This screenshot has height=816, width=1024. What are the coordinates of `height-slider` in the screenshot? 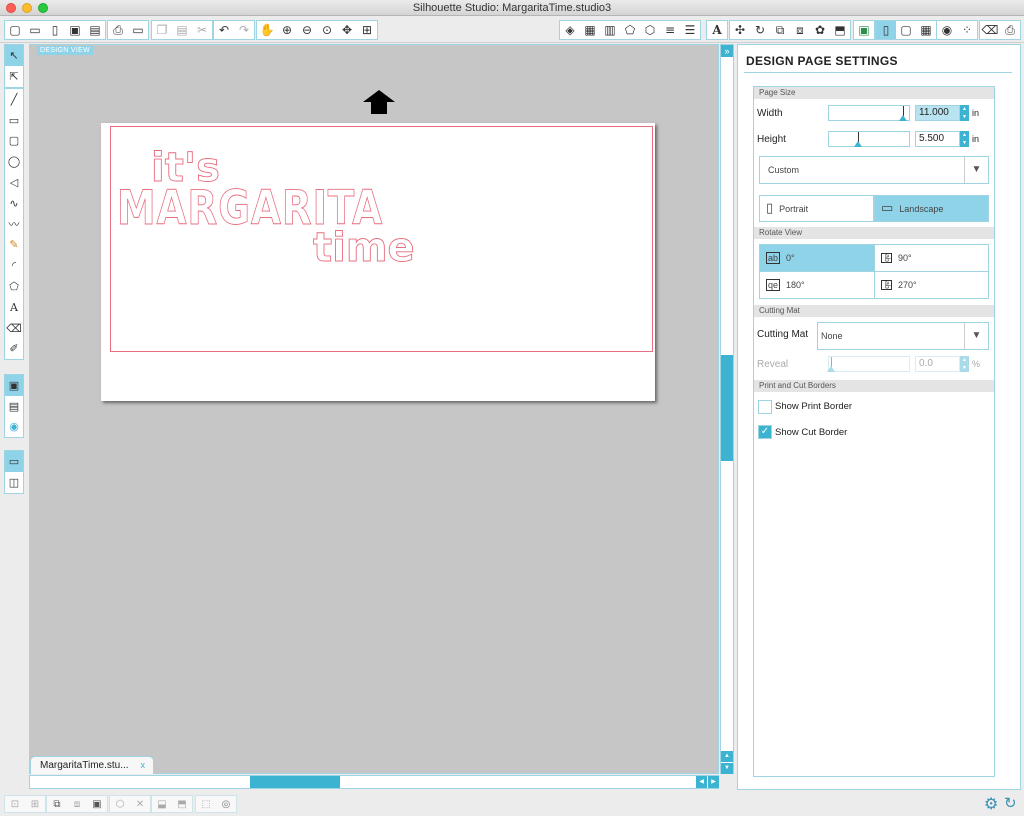 It's located at (869, 139).